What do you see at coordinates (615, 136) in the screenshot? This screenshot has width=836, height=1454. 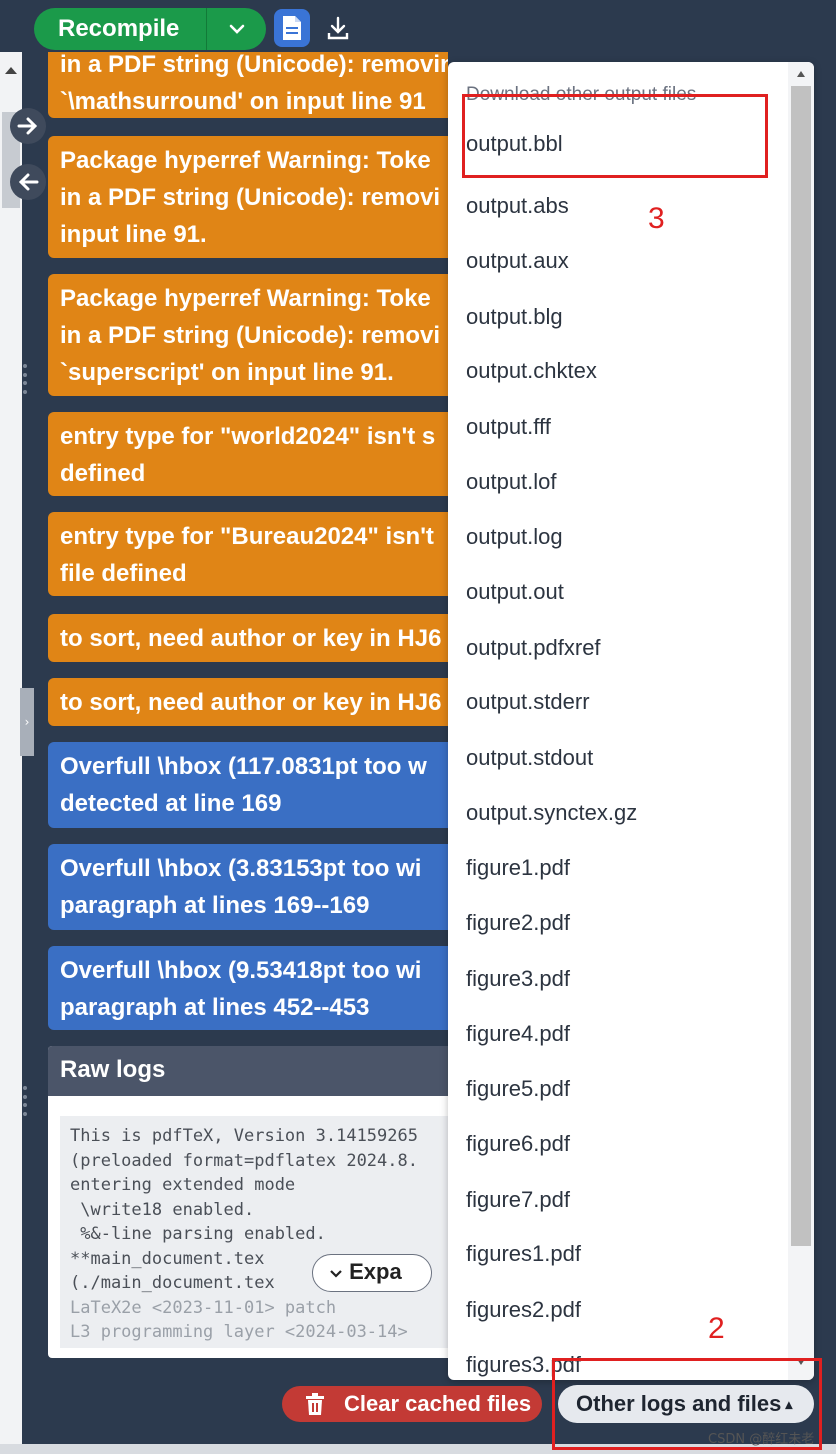 I see `annotation-box-output-bbl` at bounding box center [615, 136].